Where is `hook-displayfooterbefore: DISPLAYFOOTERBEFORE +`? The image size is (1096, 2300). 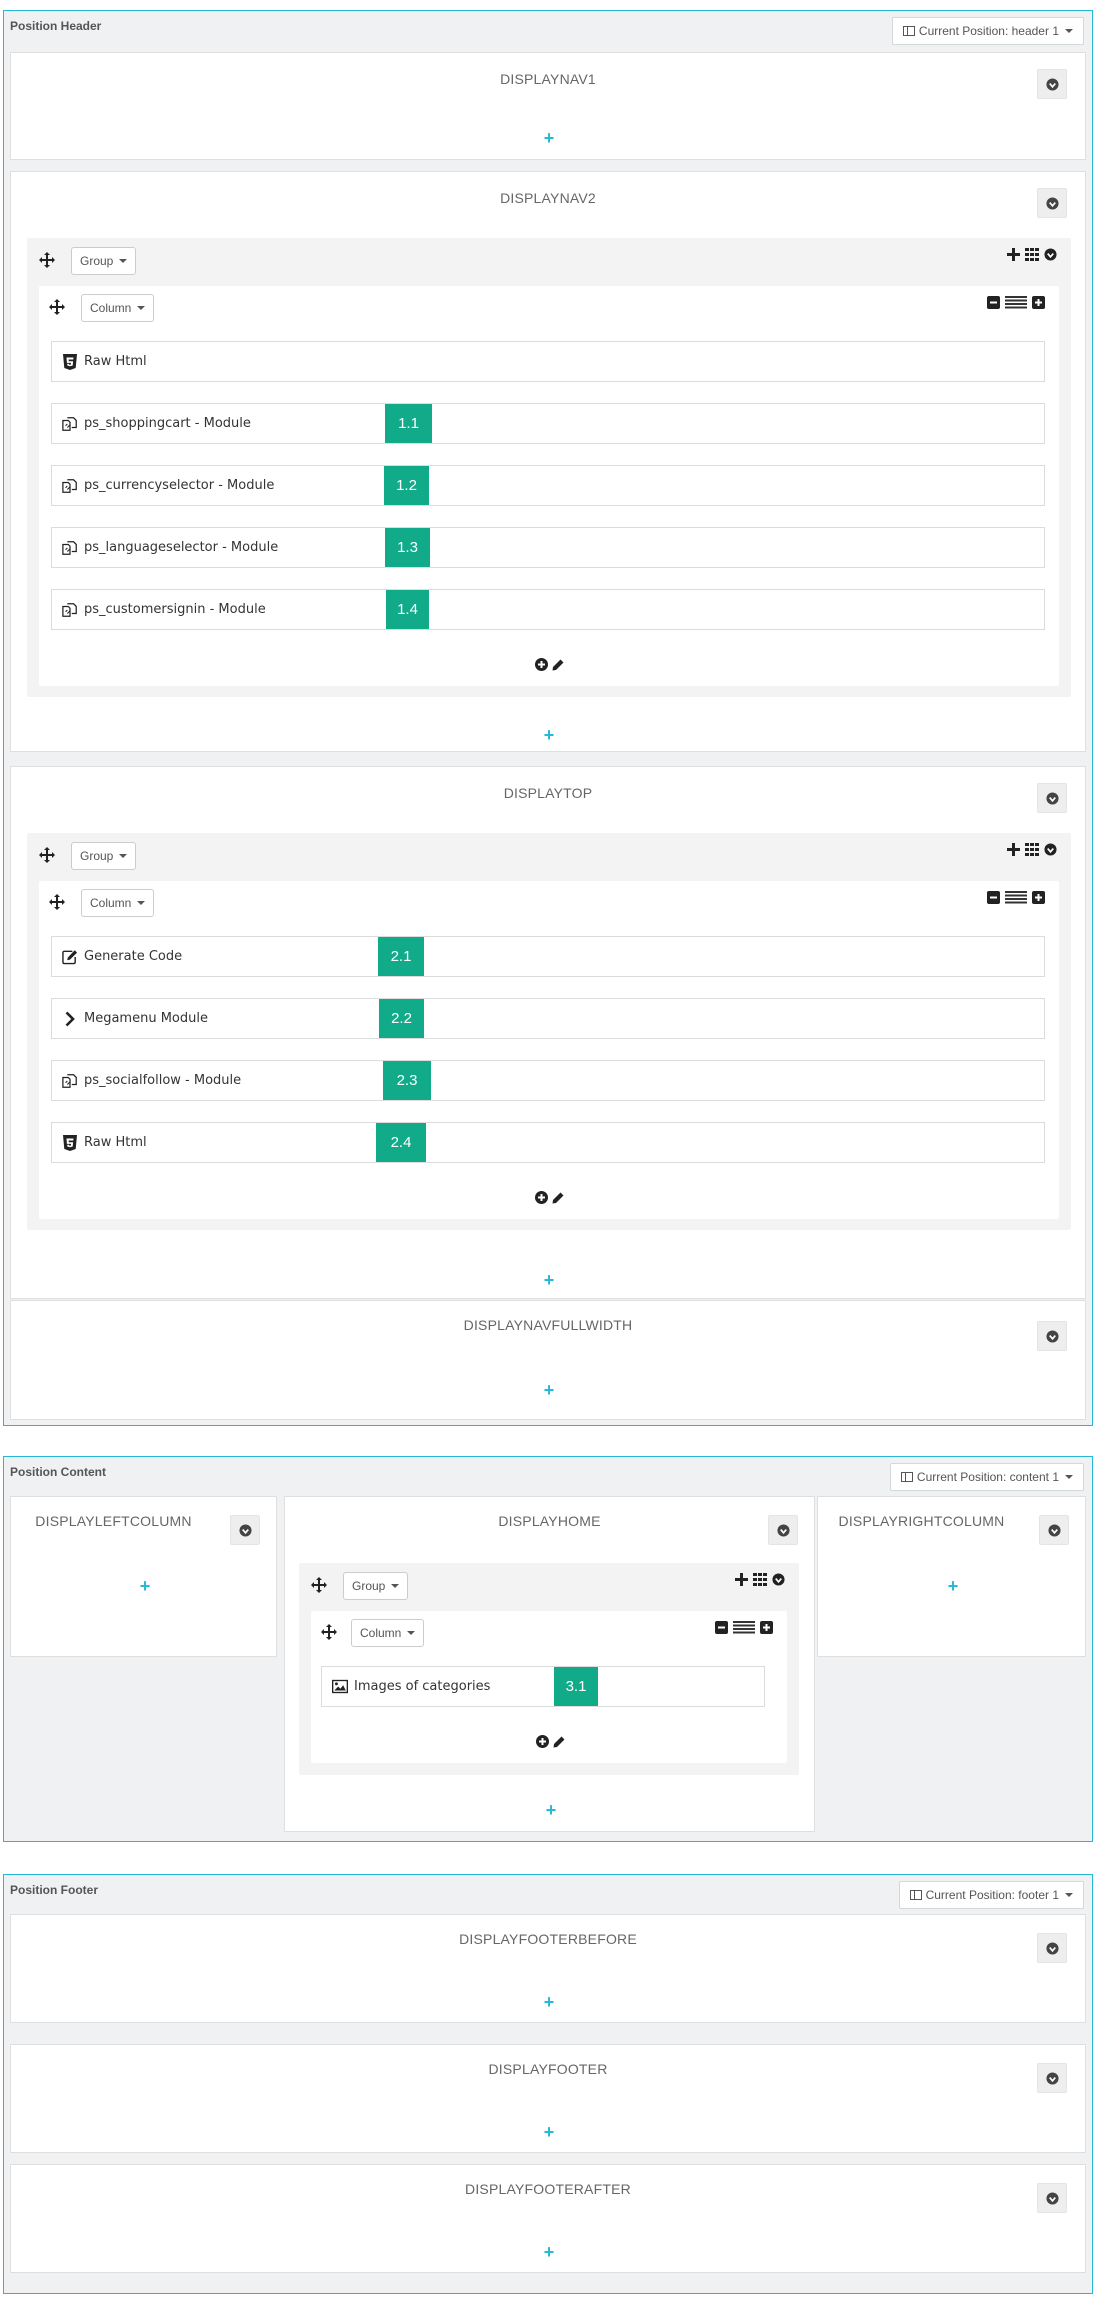 hook-displayfooterbefore: DISPLAYFOOTERBEFORE + is located at coordinates (548, 1968).